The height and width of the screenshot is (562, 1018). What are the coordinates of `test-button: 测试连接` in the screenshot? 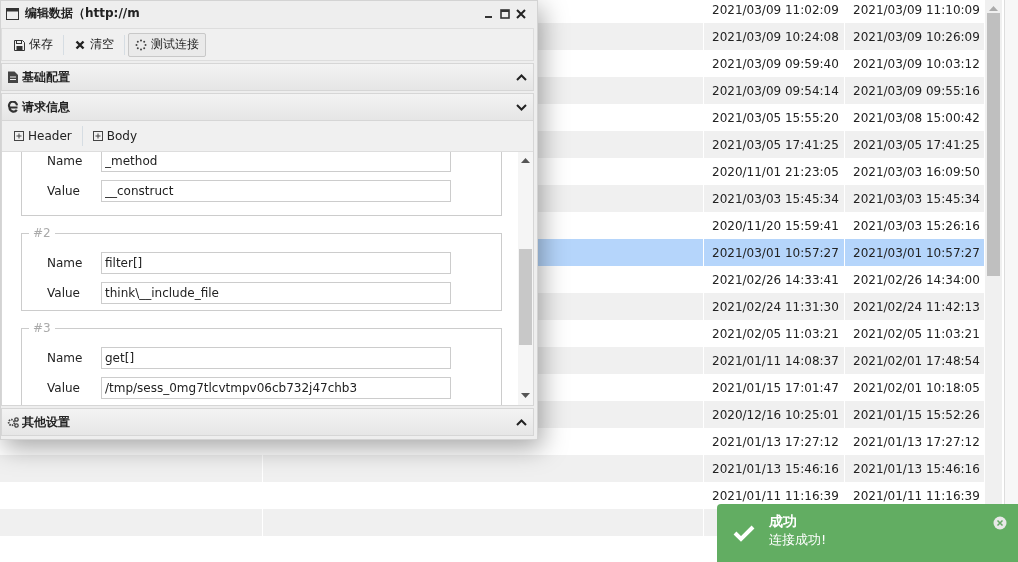 It's located at (167, 44).